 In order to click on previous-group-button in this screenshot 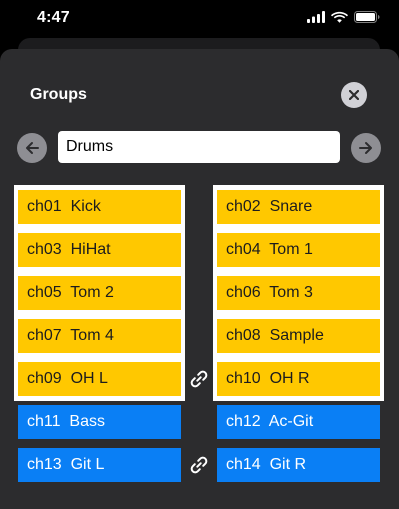, I will do `click(32, 148)`.